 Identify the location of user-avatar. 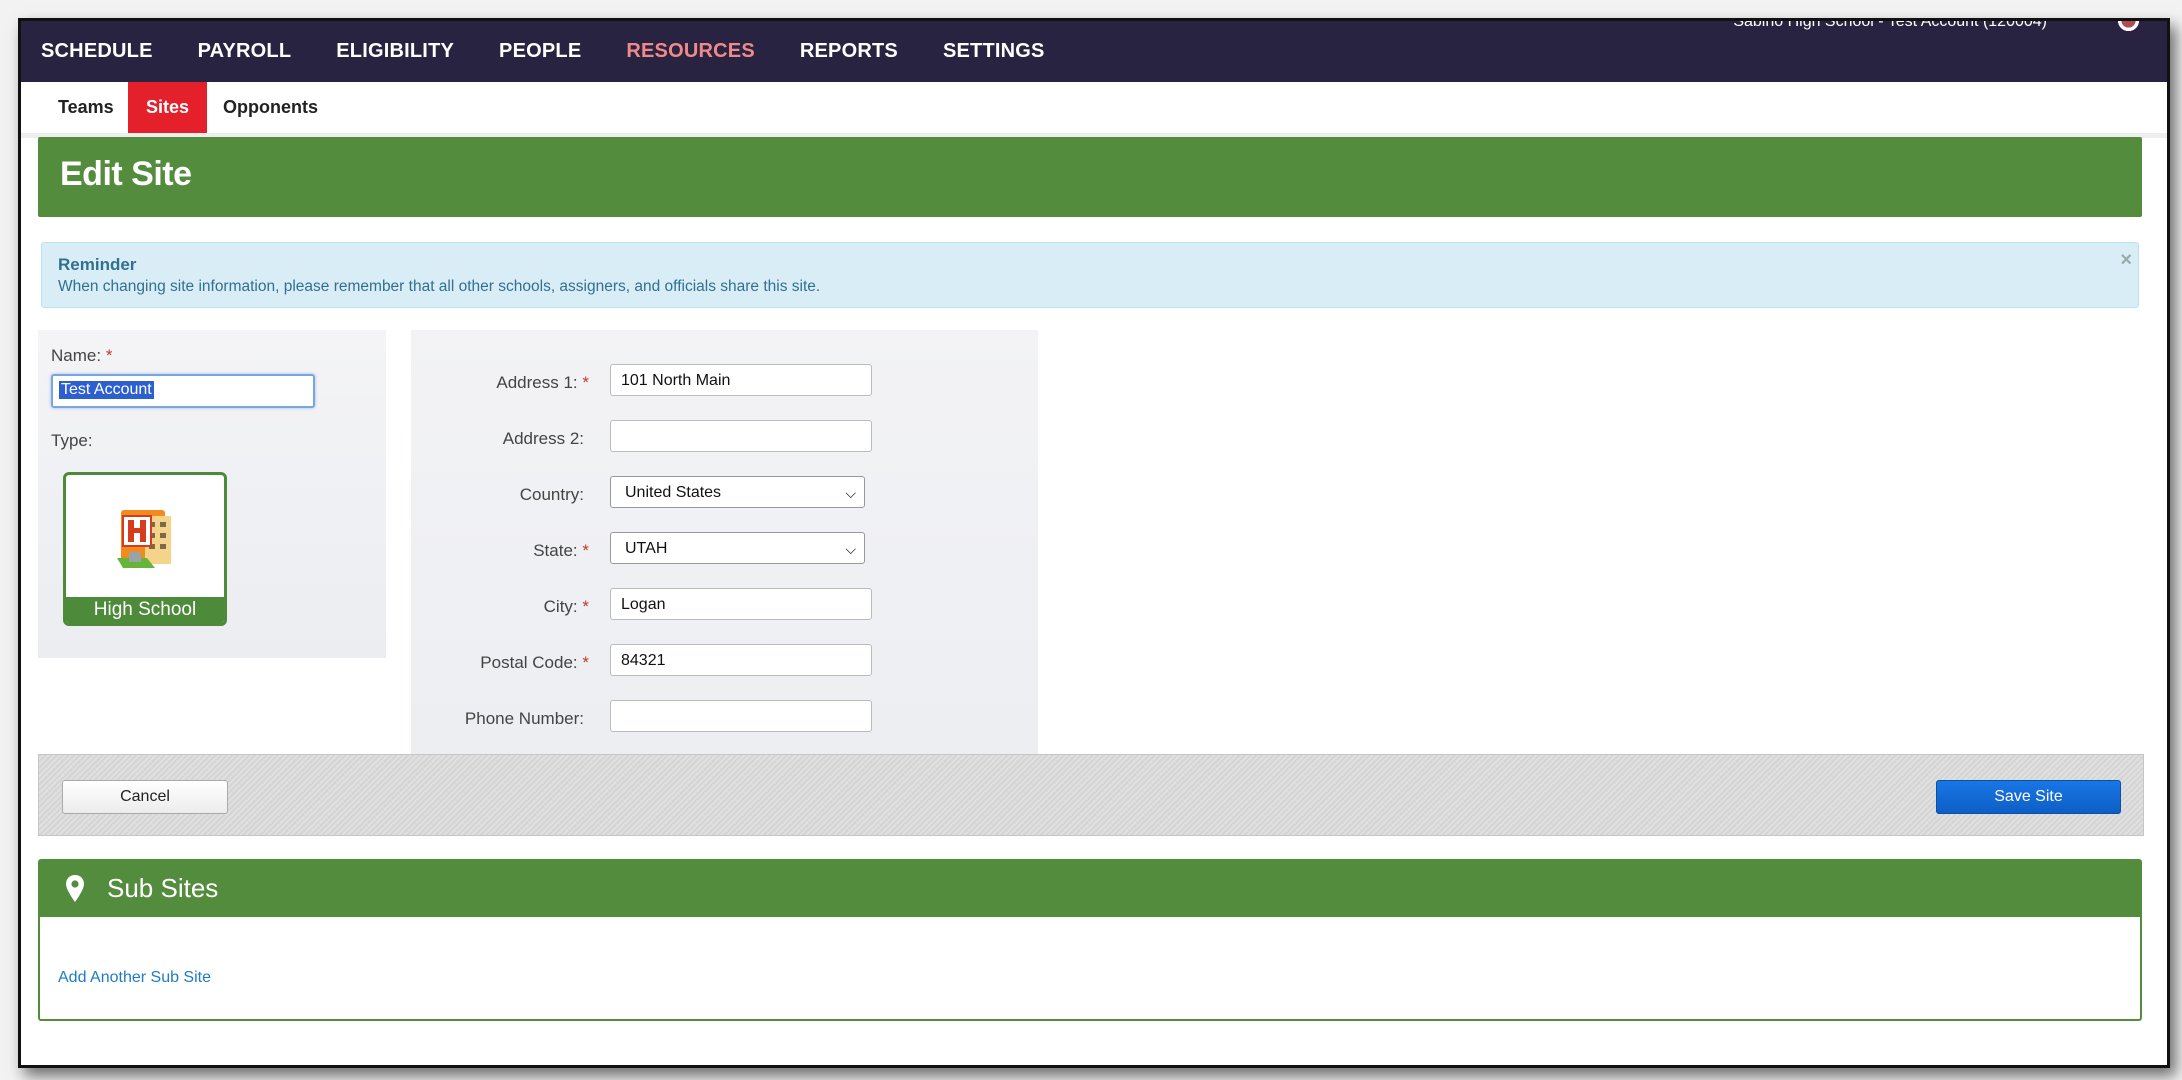
(2130, 29).